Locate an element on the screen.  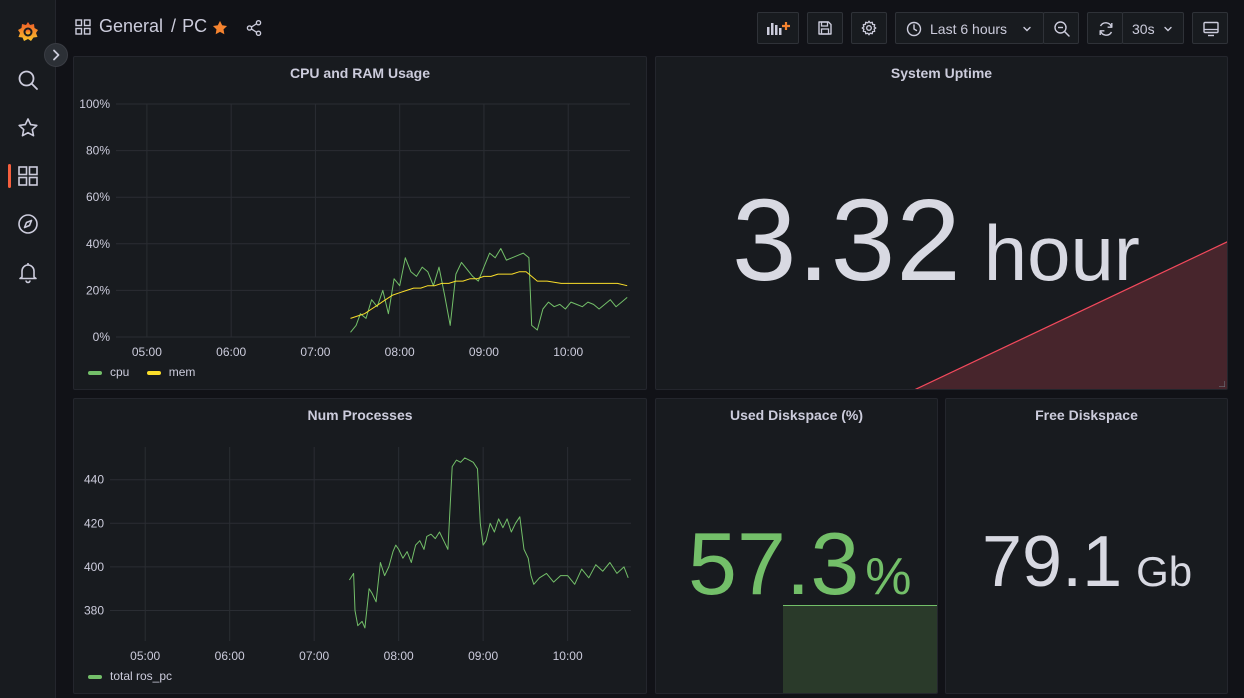
zoom-out-icon is located at coordinates (1062, 29).